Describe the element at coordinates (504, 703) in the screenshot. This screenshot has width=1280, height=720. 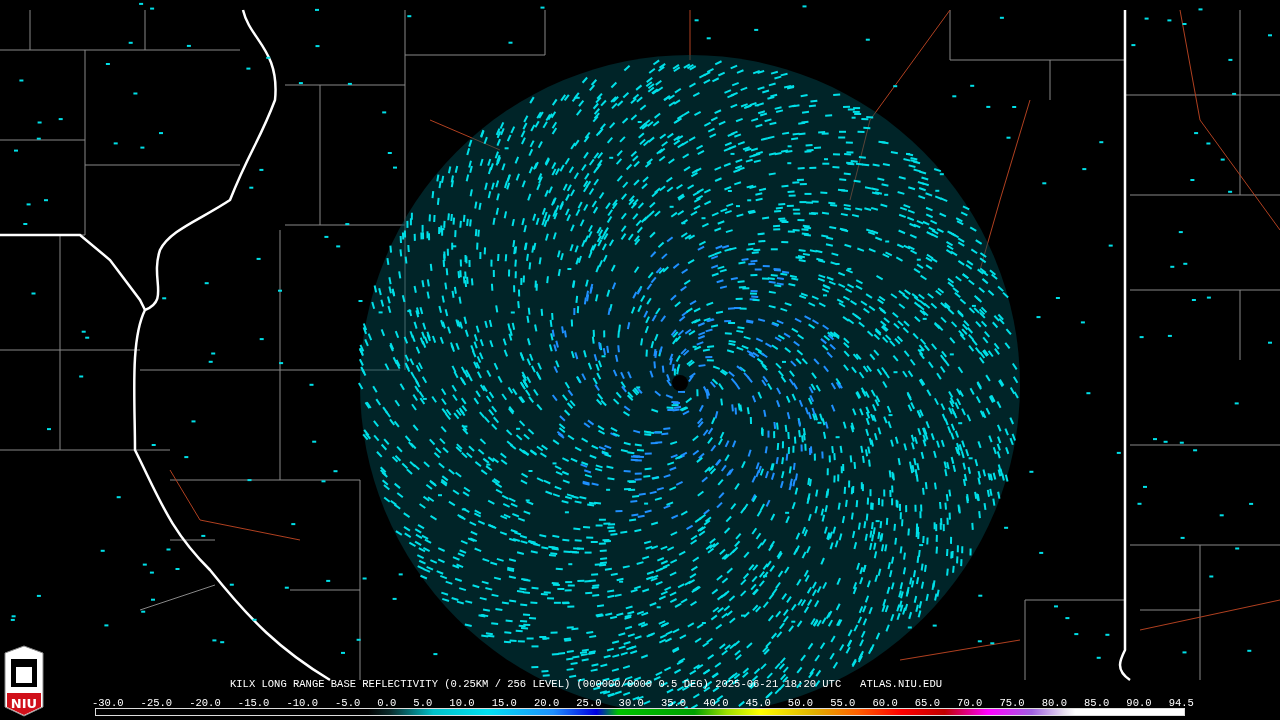
I see `scale-label: 15.0` at that location.